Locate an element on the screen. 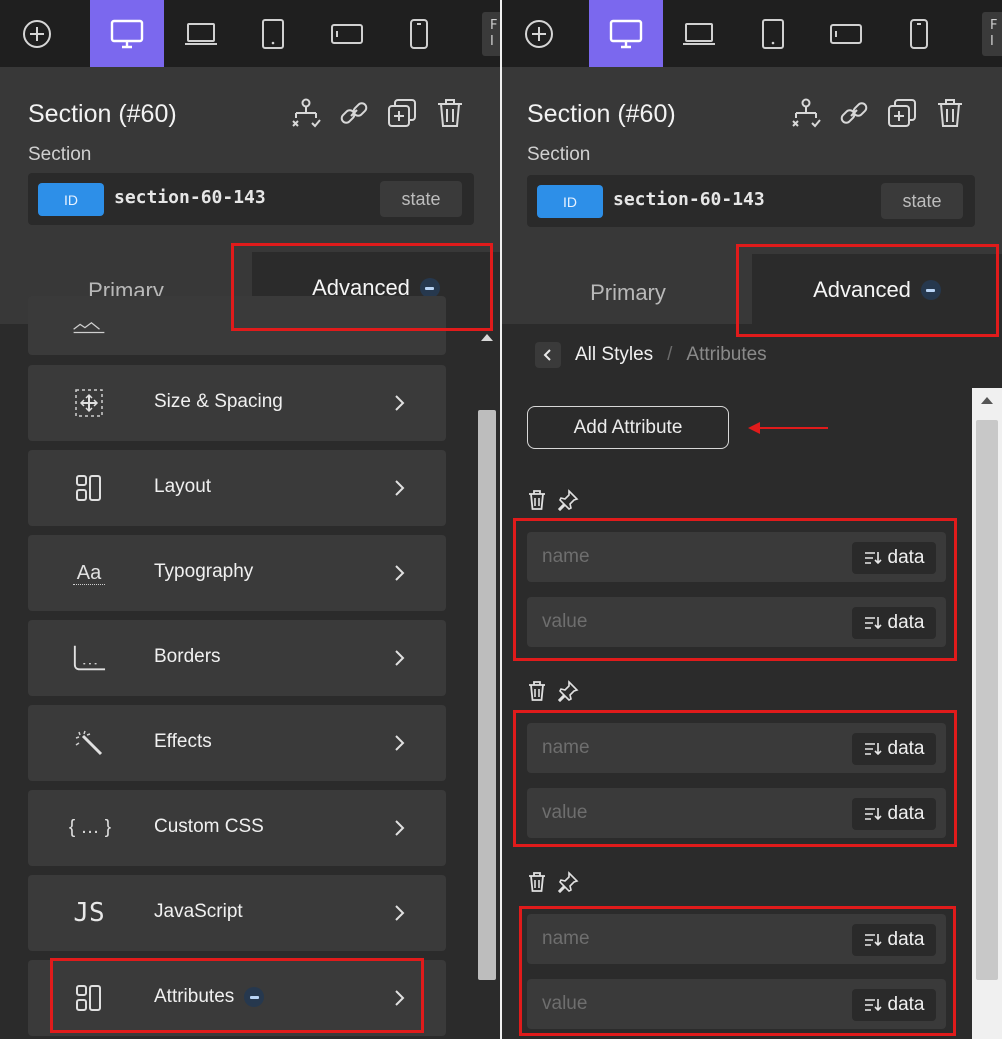 Image resolution: width=1002 pixels, height=1039 pixels. list-item-typography: Aa Typography is located at coordinates (237, 573).